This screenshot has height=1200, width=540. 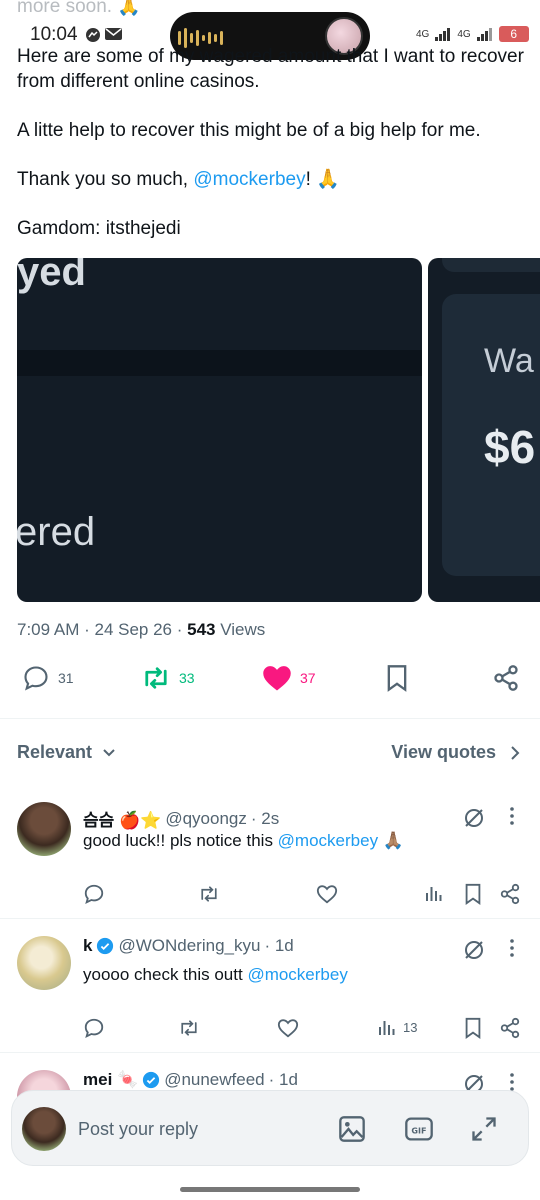 I want to click on sort-label: Relevant, so click(x=55, y=752).